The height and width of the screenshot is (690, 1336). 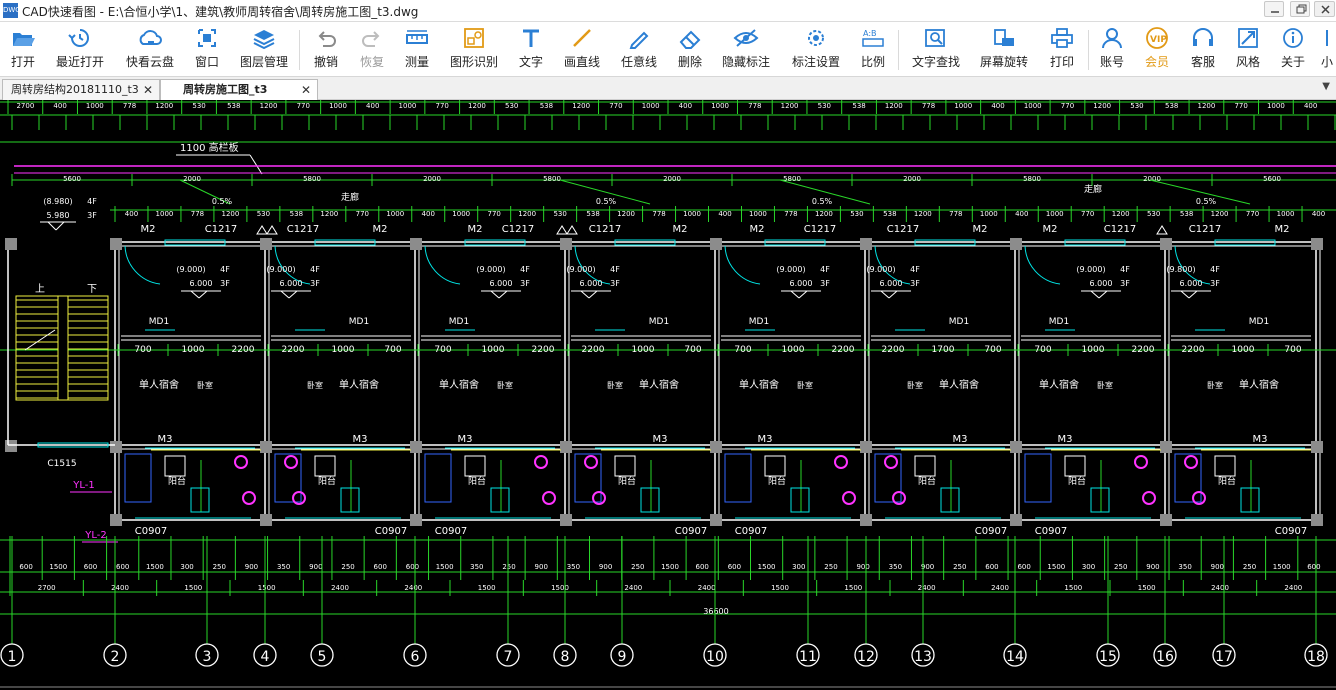 I want to click on marker-triangle, so click(x=262, y=230).